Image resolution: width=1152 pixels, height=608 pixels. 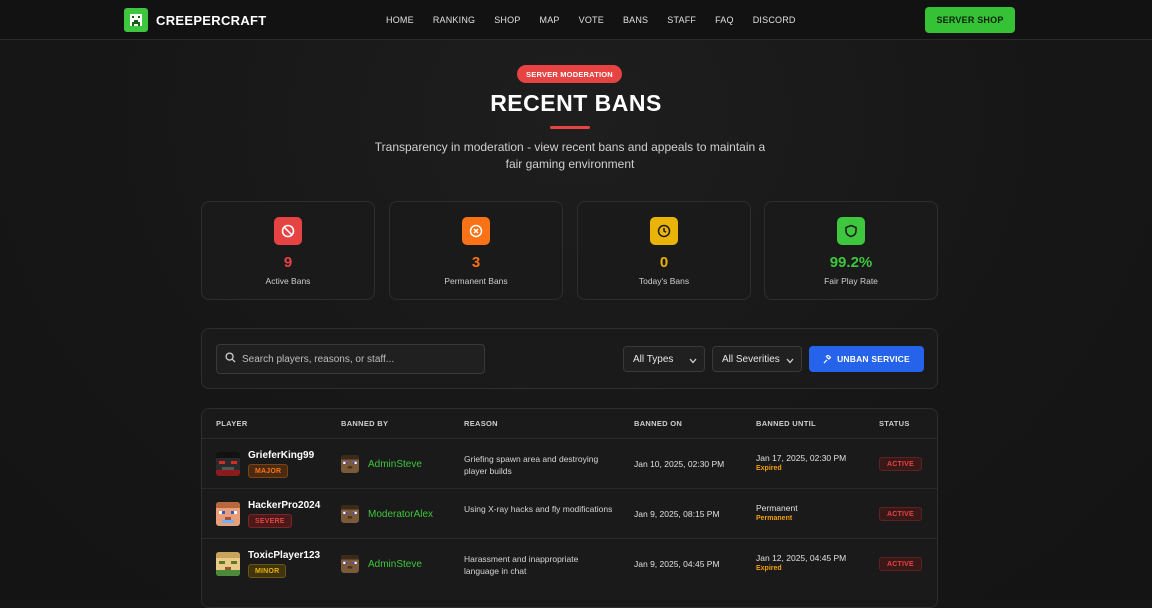 I want to click on stat-label: Today's Bans, so click(x=664, y=281).